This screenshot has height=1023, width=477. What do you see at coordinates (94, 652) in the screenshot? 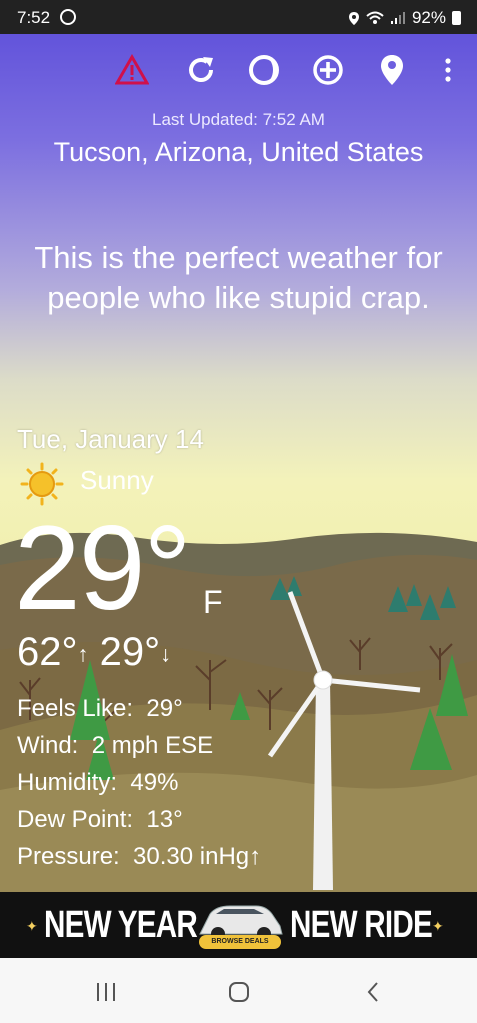
I see `high-low: 62°↑ 29°↓` at bounding box center [94, 652].